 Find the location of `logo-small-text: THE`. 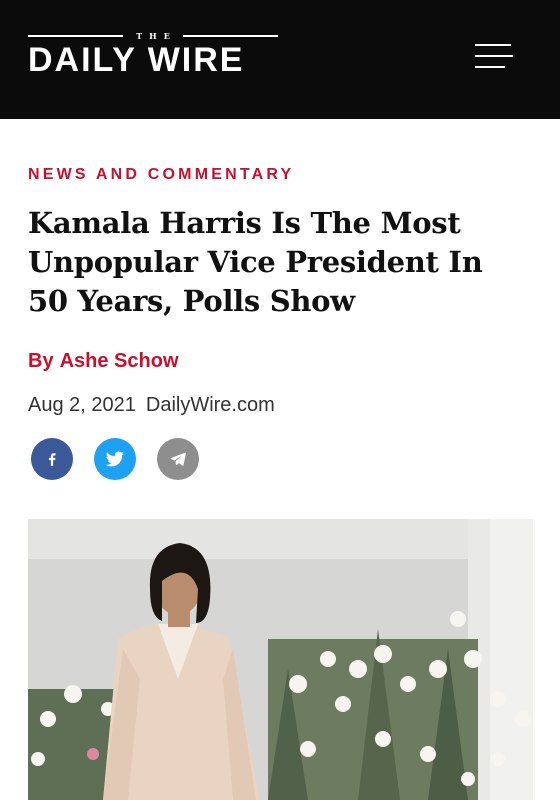

logo-small-text: THE is located at coordinates (156, 36).